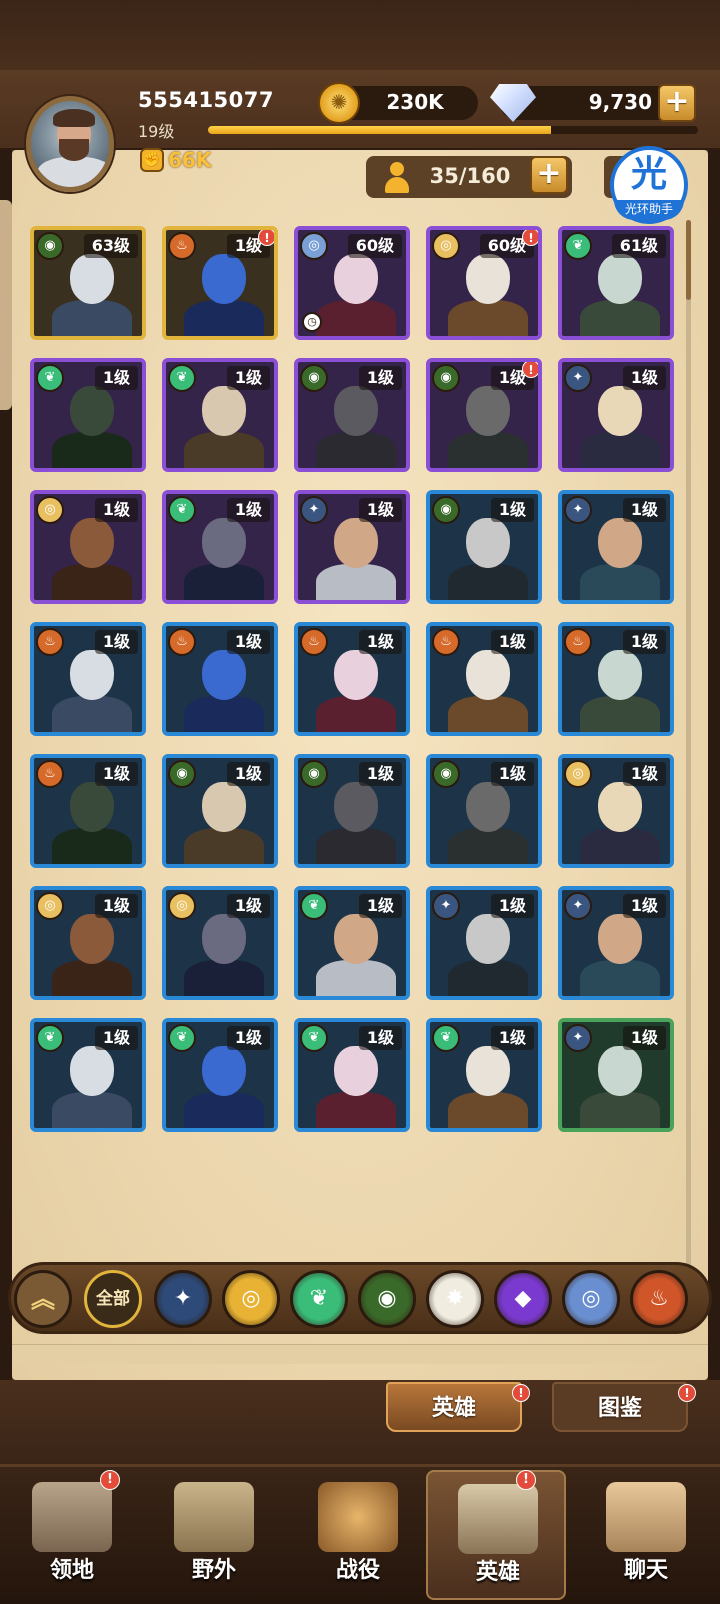 Image resolution: width=720 pixels, height=1604 pixels. Describe the element at coordinates (73, 172) in the screenshot. I see `avatar-armor` at that location.